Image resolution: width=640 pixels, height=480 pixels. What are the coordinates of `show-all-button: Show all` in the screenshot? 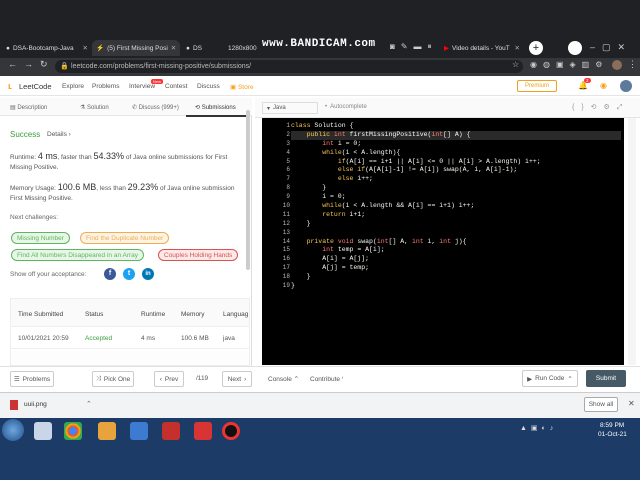 It's located at (601, 404).